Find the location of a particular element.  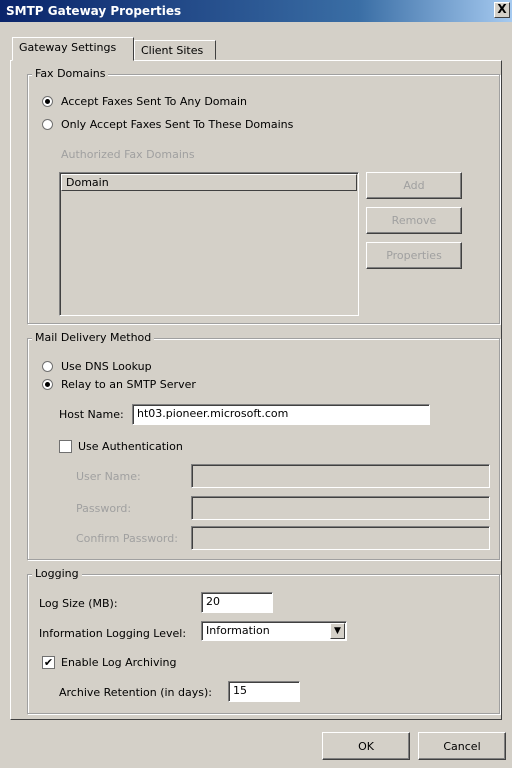

user-name-label: User Name: is located at coordinates (108, 476).